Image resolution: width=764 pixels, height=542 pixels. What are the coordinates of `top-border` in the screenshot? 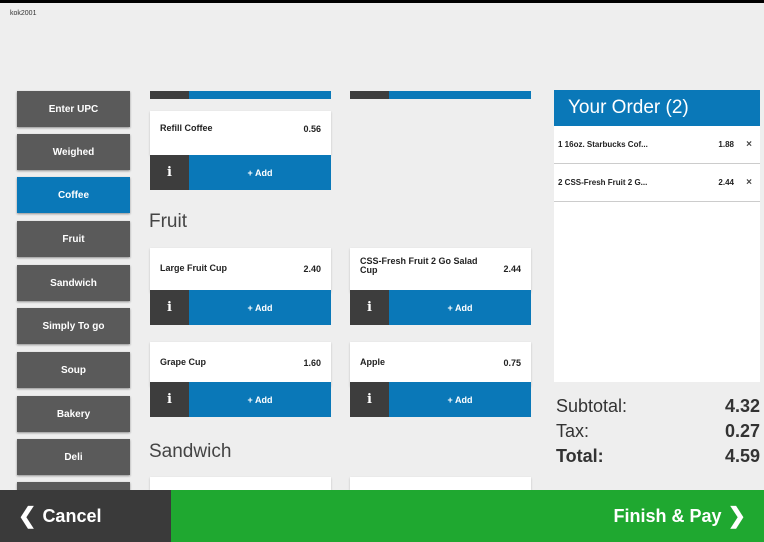 It's located at (382, 1).